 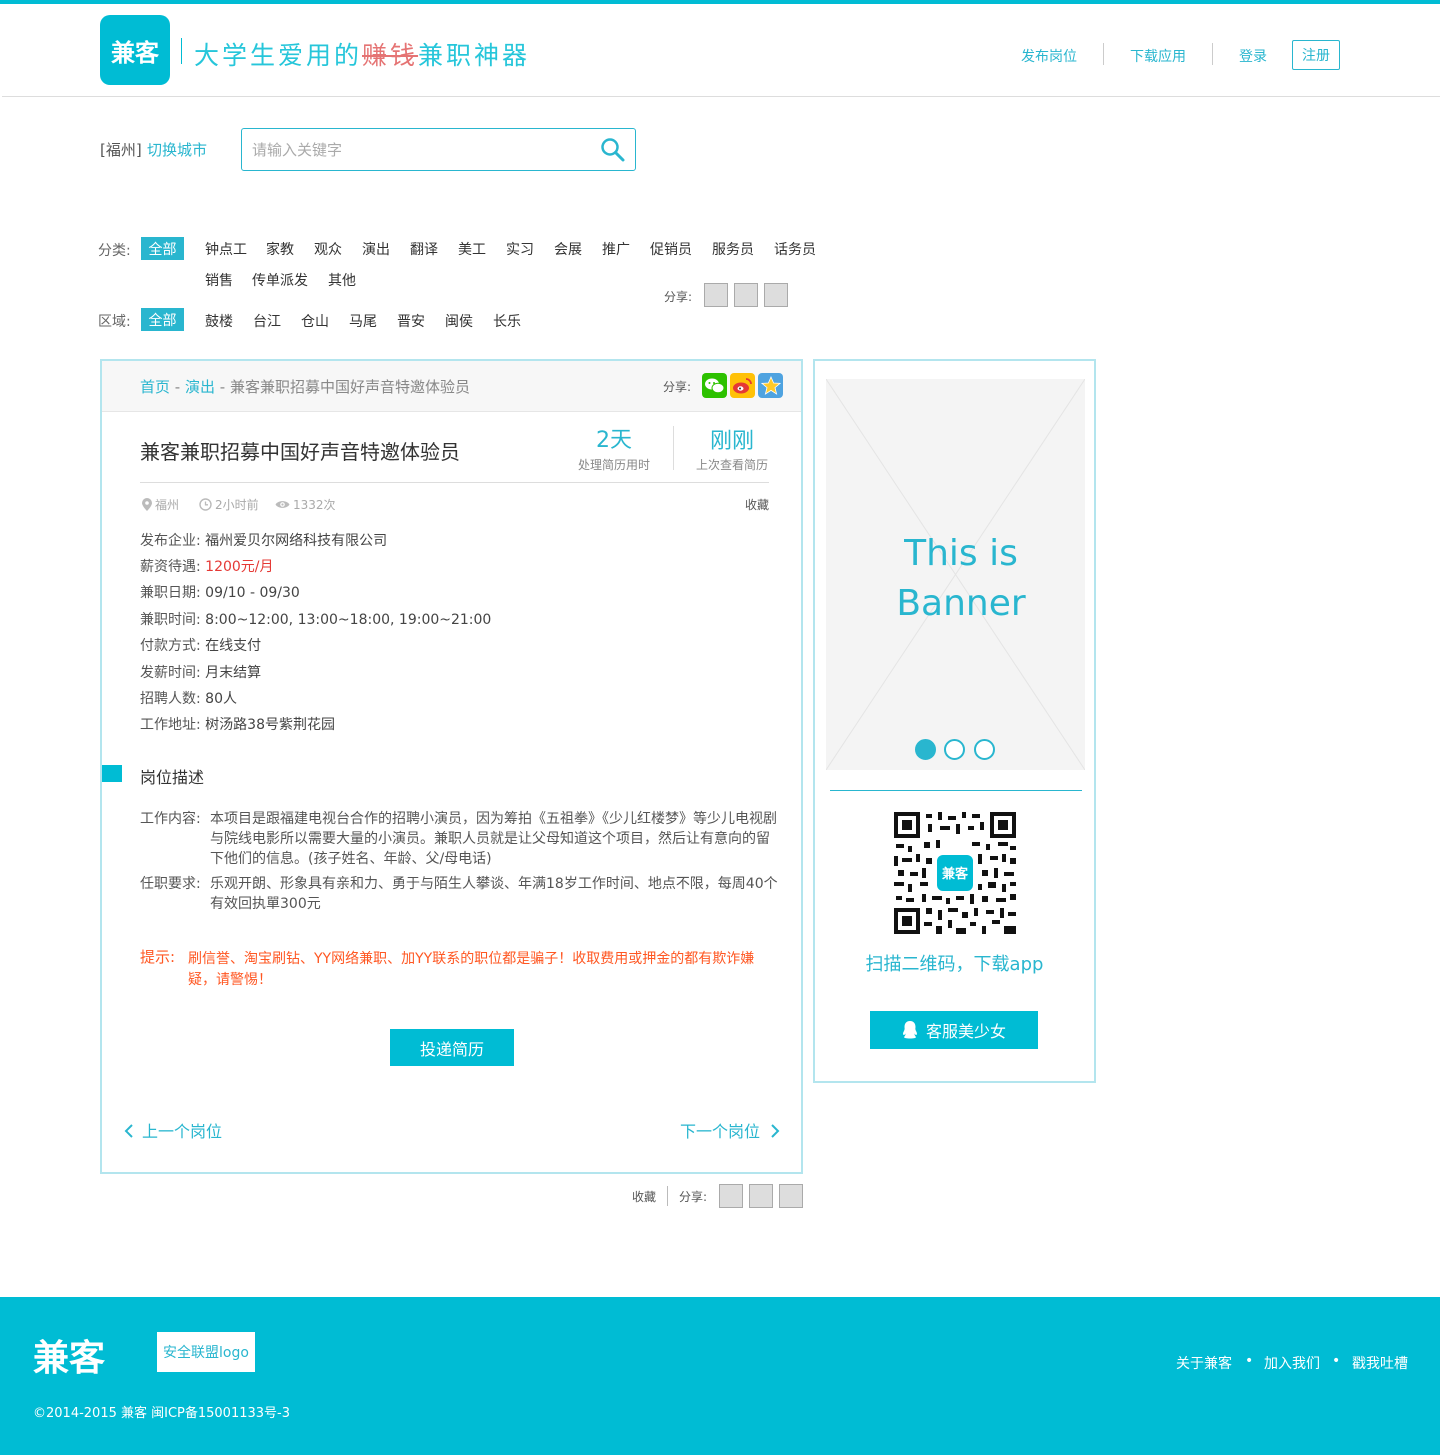 I want to click on category-item: 美工, so click(x=472, y=249).